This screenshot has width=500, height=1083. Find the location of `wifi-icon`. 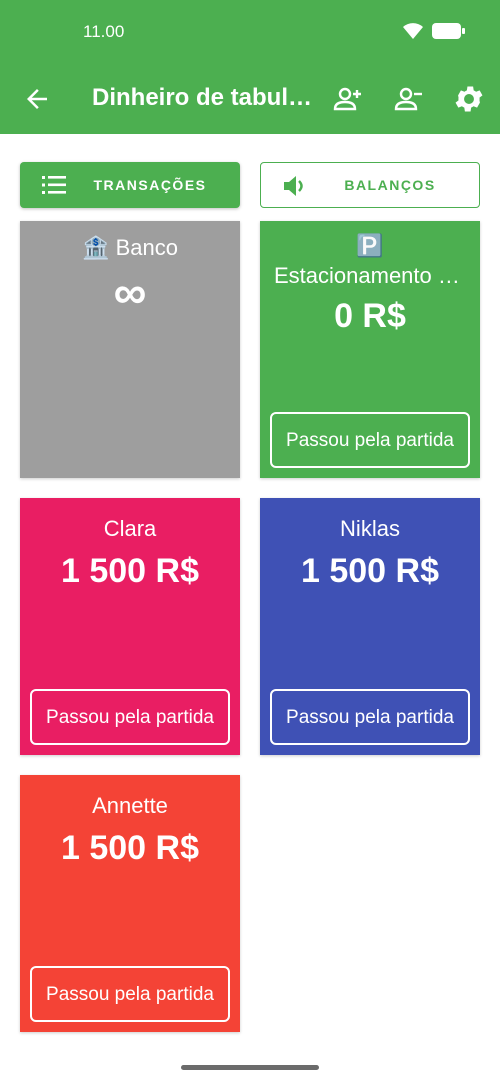

wifi-icon is located at coordinates (413, 31).